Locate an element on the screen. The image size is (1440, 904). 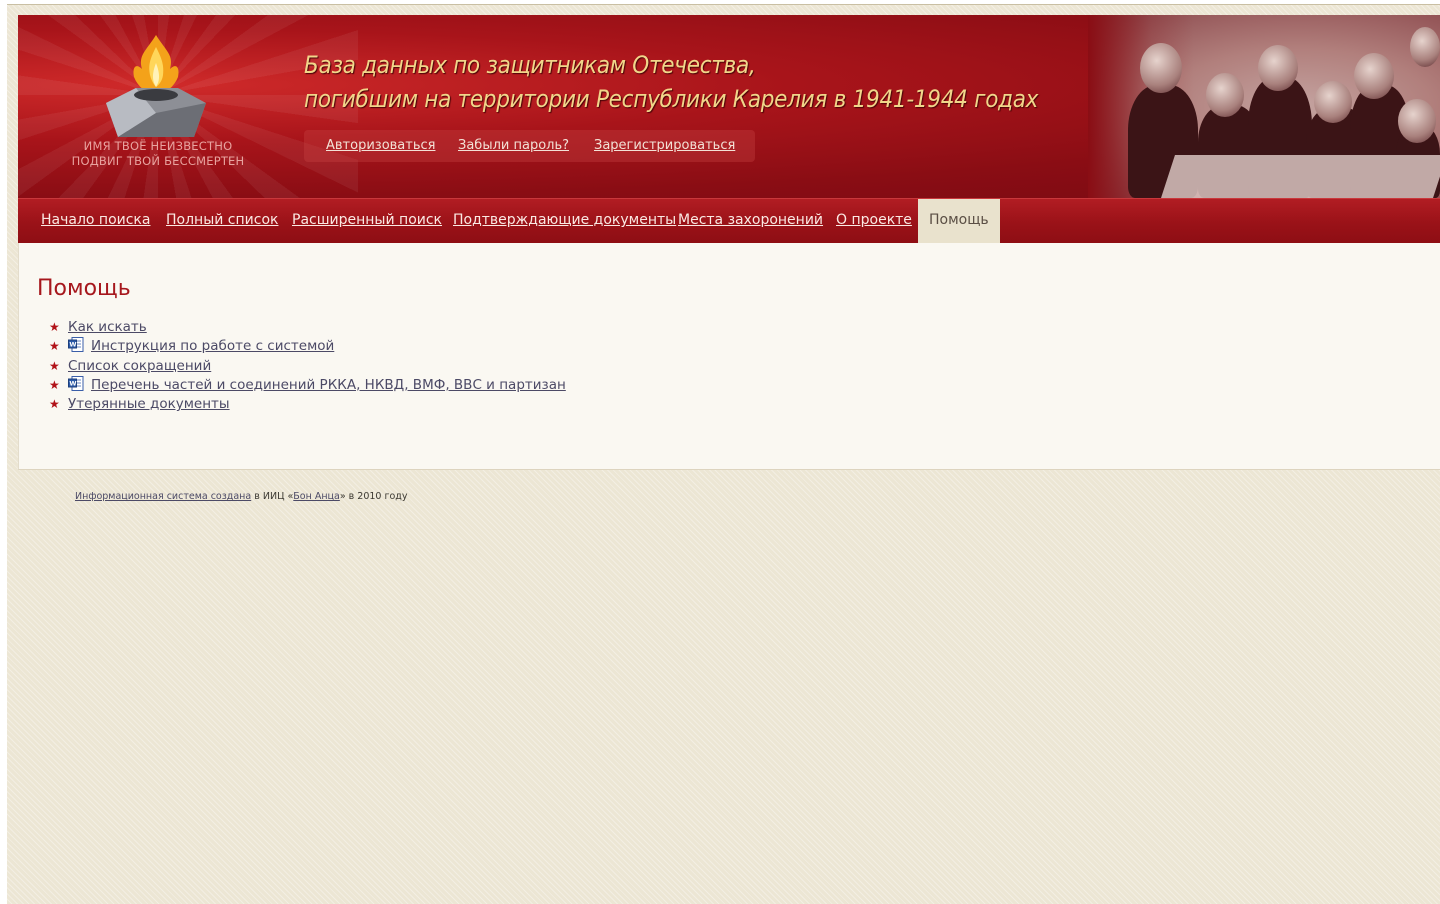
nav-item-help-label: Помощь is located at coordinates (959, 220).